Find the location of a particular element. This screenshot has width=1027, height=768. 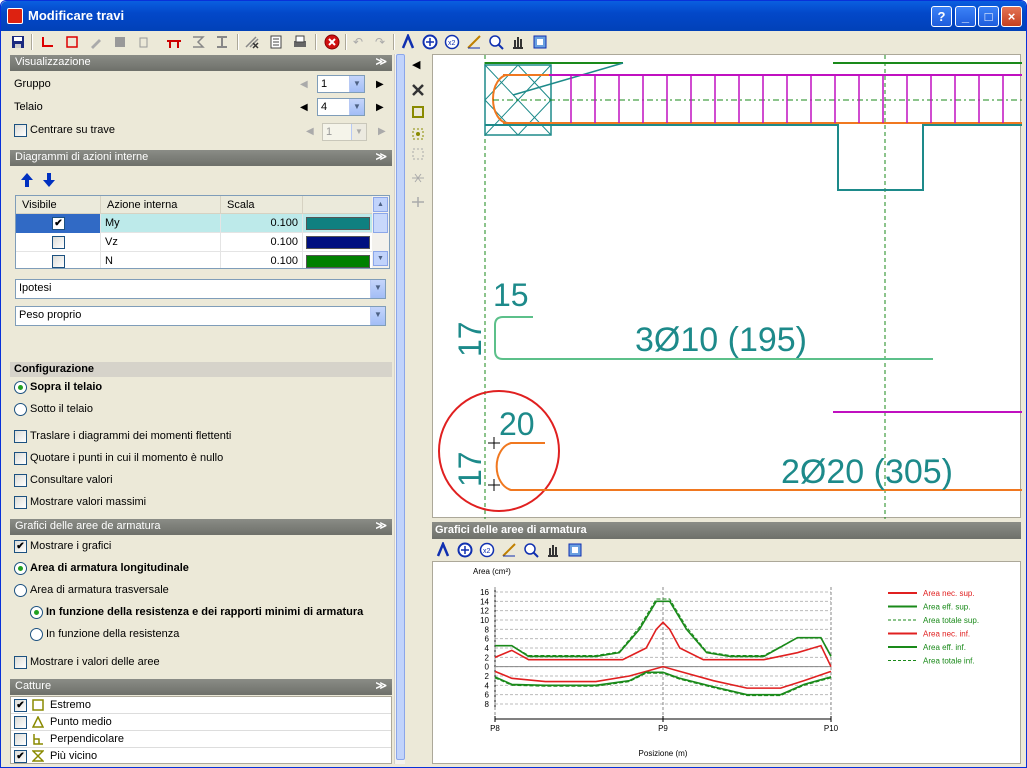

help-button: ? is located at coordinates (941, 16).